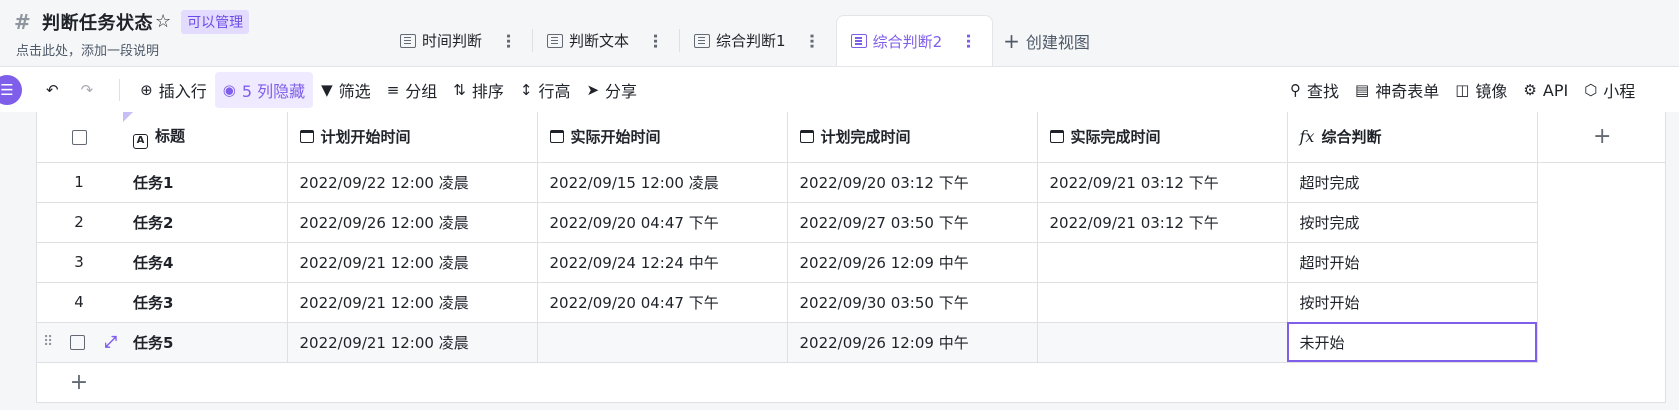 The width and height of the screenshot is (1679, 410). I want to click on star-icon: ☆, so click(163, 22).